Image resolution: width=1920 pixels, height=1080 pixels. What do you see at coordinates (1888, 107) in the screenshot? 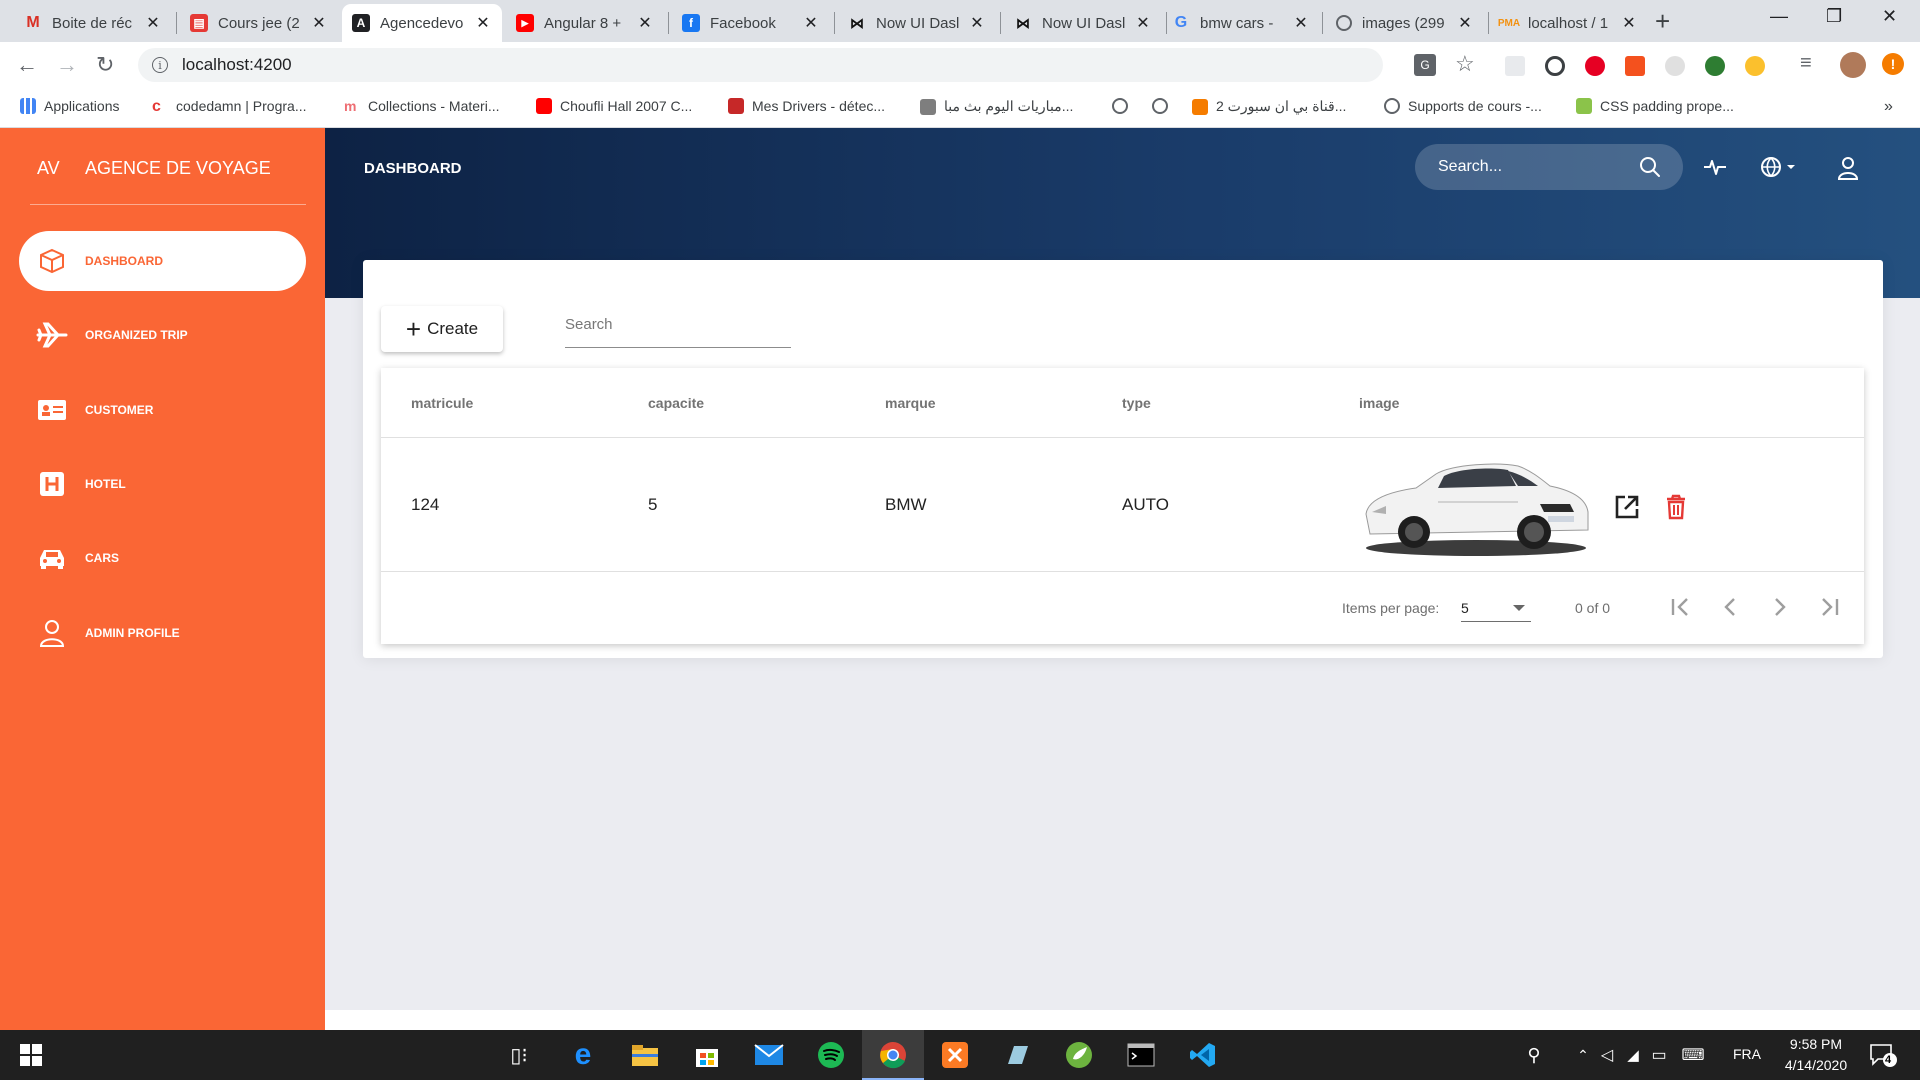
I see `bookmarks-overflow: »` at bounding box center [1888, 107].